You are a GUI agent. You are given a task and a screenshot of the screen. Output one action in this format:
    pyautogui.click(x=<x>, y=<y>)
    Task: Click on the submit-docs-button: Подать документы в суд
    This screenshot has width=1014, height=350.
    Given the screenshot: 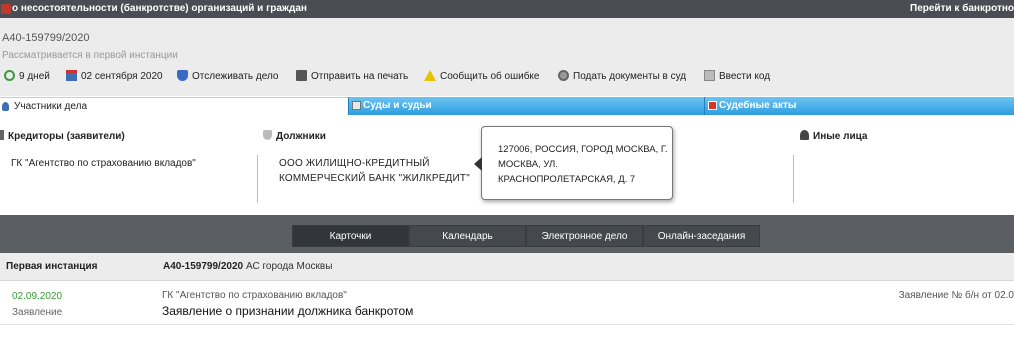 What is the action you would take?
    pyautogui.click(x=622, y=77)
    